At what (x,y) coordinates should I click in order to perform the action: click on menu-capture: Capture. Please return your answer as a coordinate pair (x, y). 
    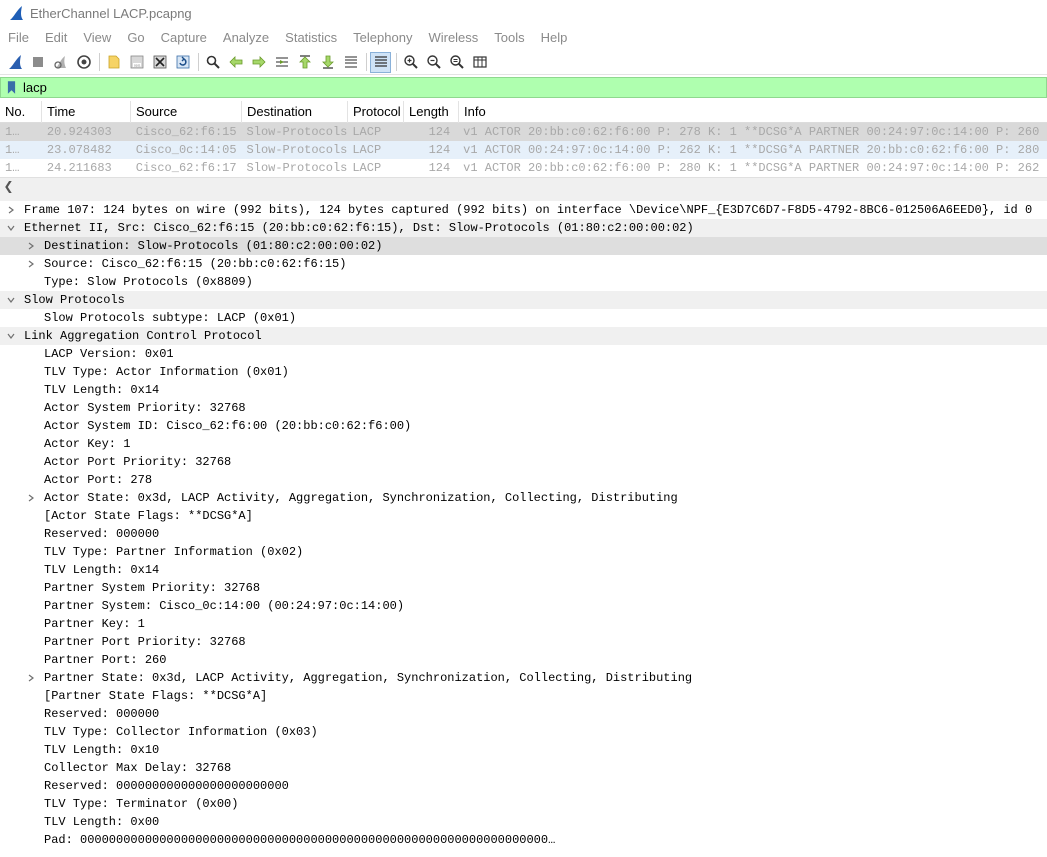
    Looking at the image, I should click on (184, 38).